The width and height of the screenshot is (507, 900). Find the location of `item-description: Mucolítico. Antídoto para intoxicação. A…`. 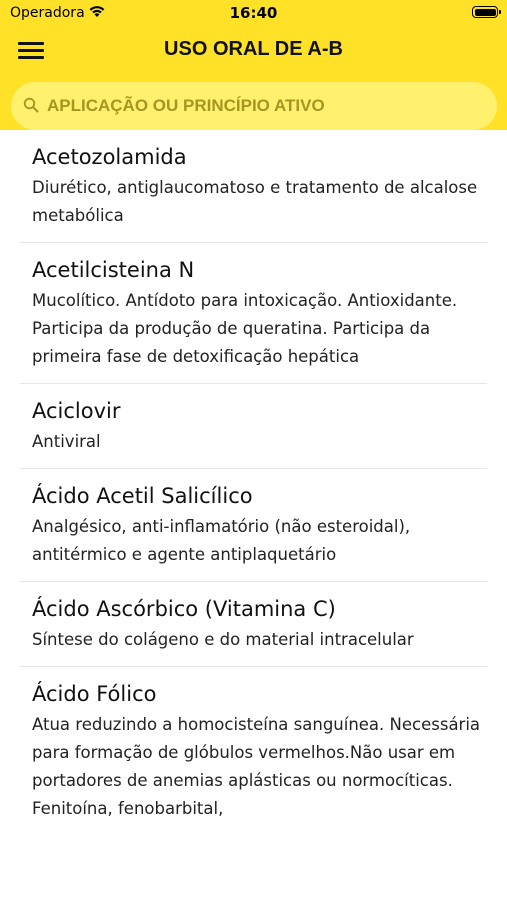

item-description: Mucolítico. Antídoto para intoxicação. A… is located at coordinates (245, 328).